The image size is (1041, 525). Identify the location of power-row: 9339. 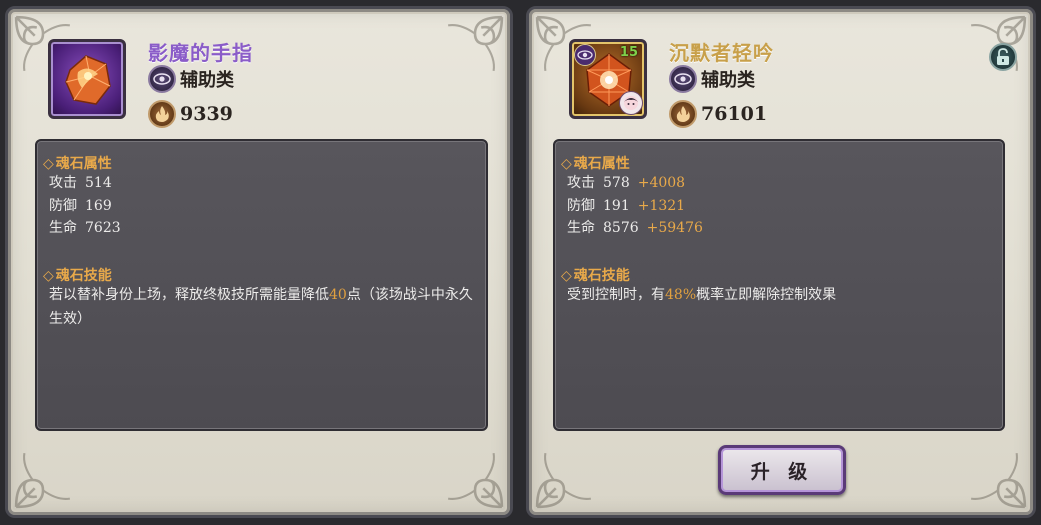
(190, 114).